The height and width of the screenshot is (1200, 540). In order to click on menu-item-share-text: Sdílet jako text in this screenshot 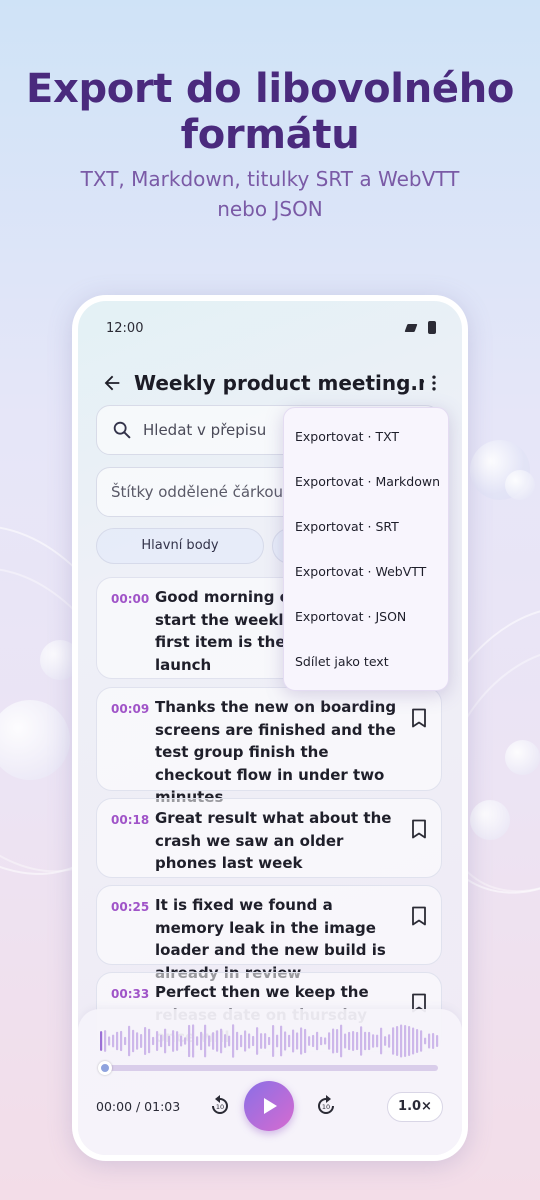, I will do `click(366, 661)`.